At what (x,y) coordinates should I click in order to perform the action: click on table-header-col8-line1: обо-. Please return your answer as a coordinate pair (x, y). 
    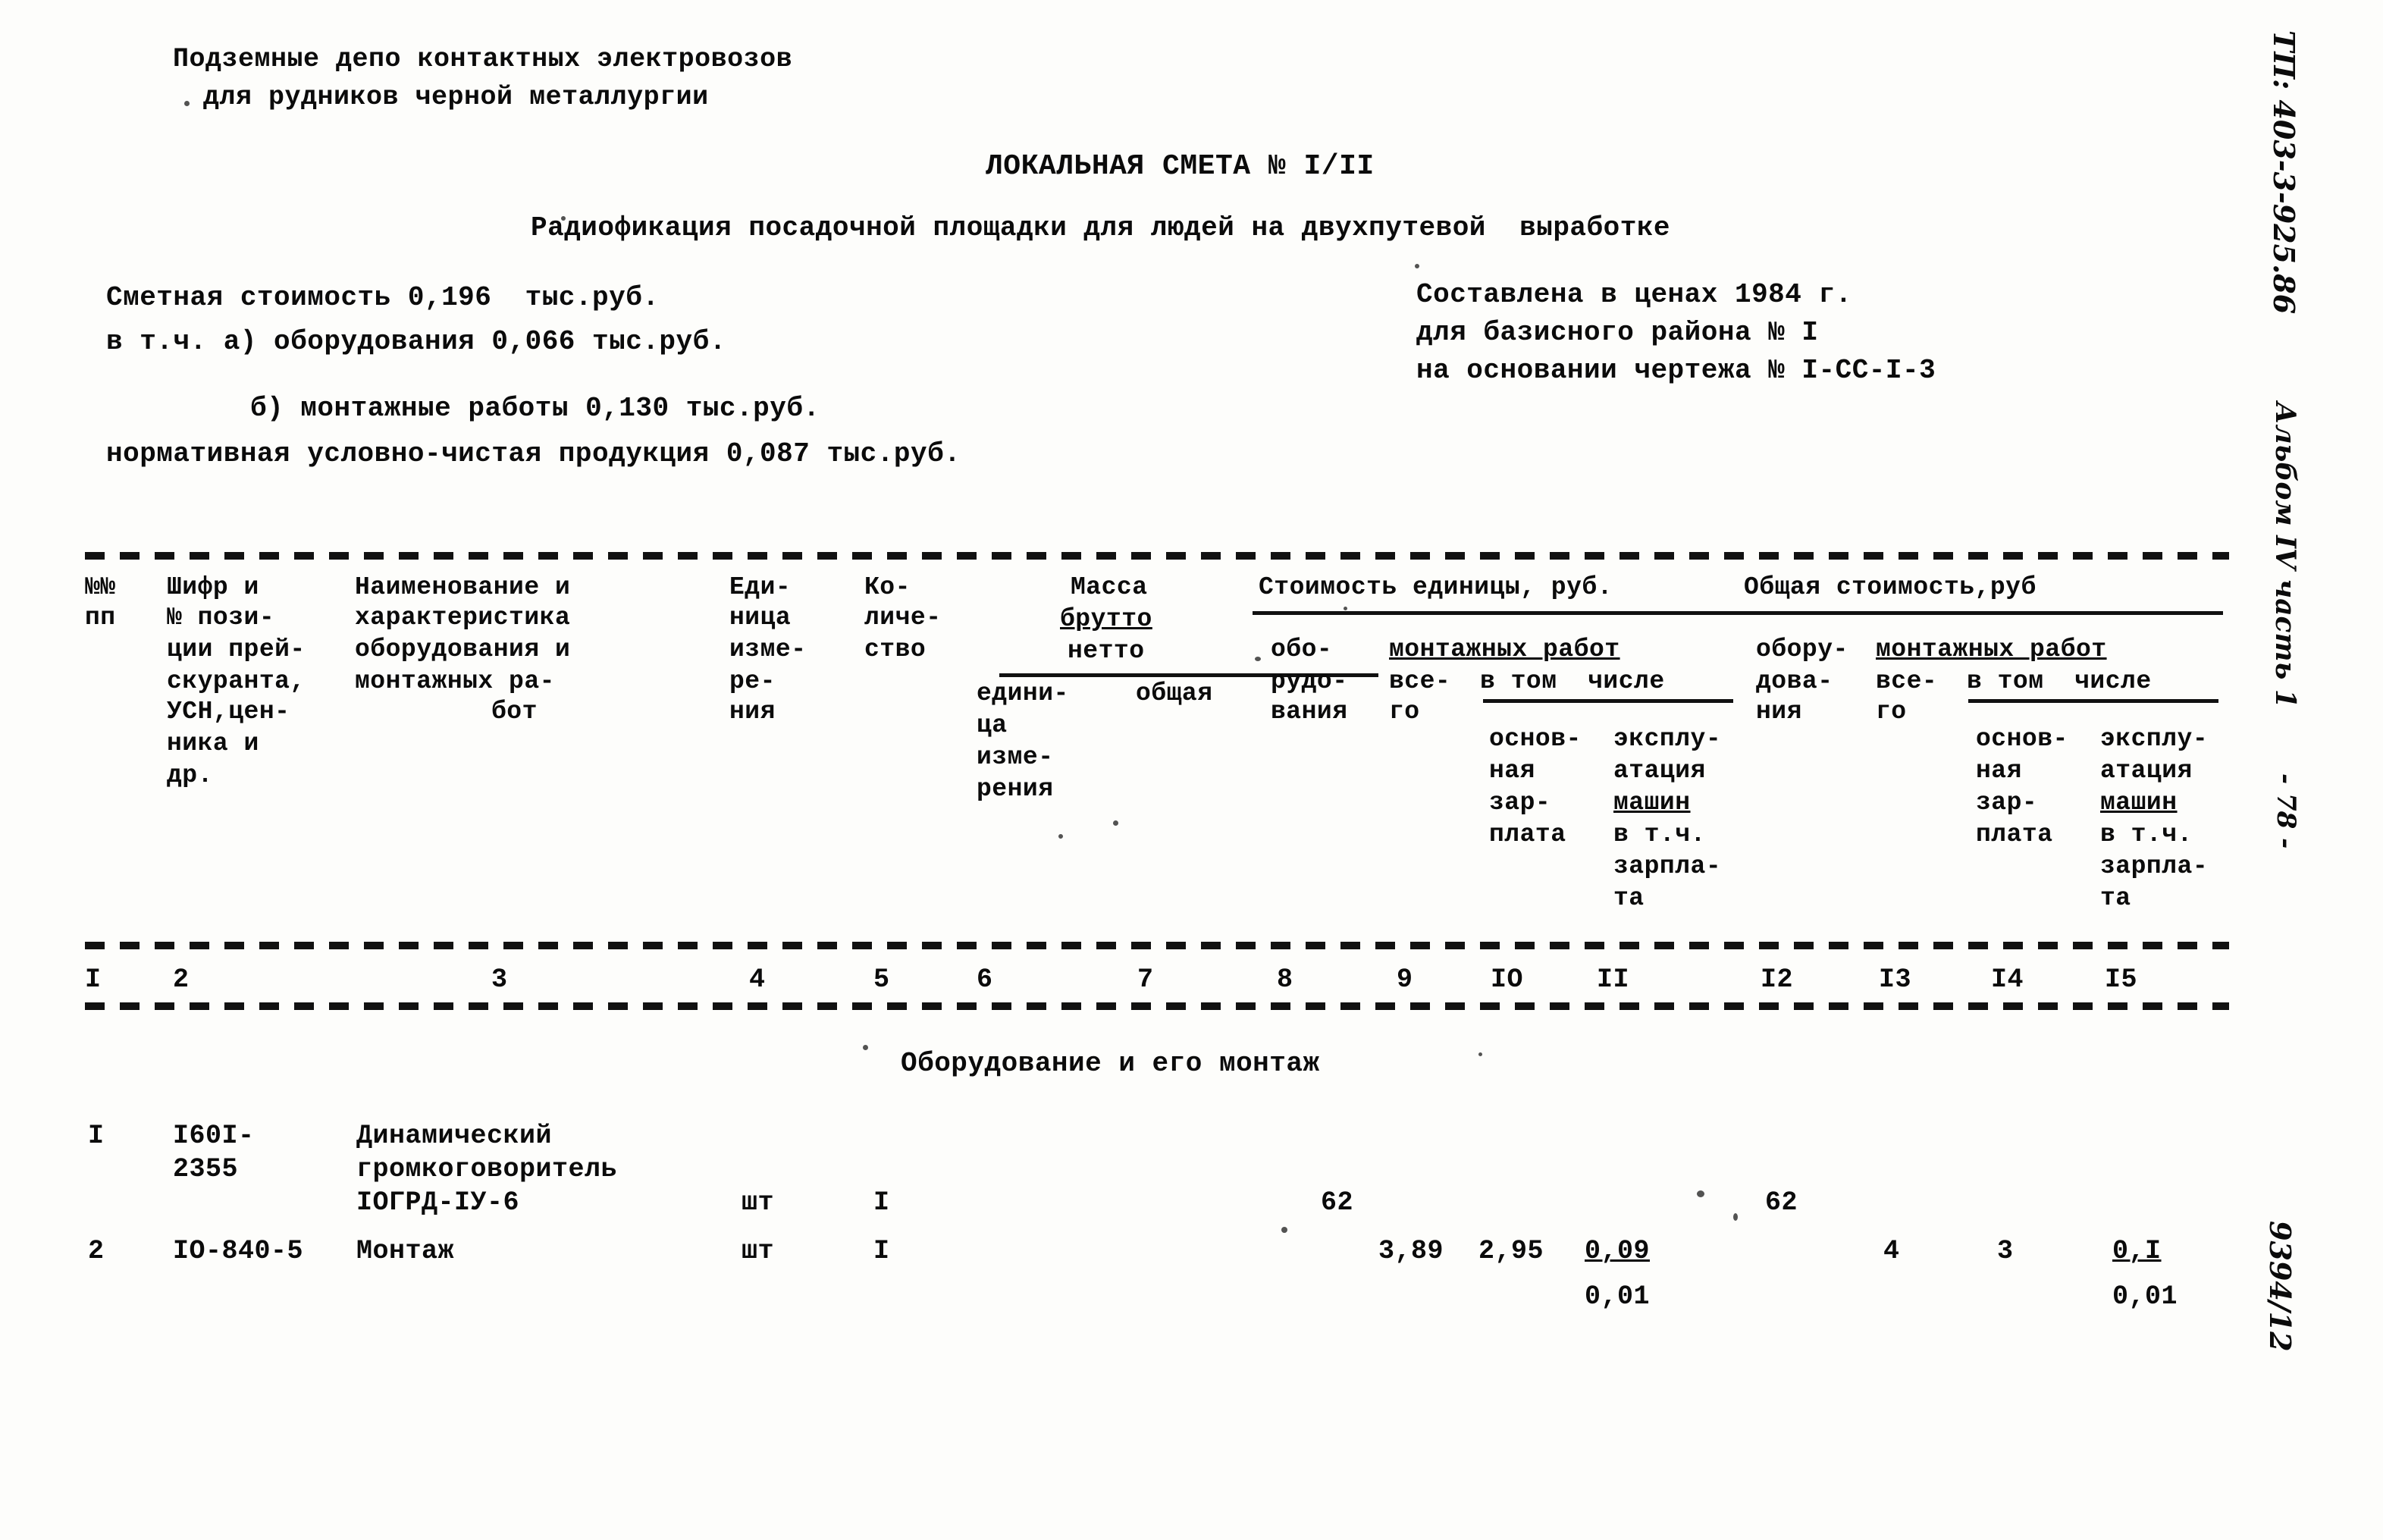
    Looking at the image, I should click on (1302, 649).